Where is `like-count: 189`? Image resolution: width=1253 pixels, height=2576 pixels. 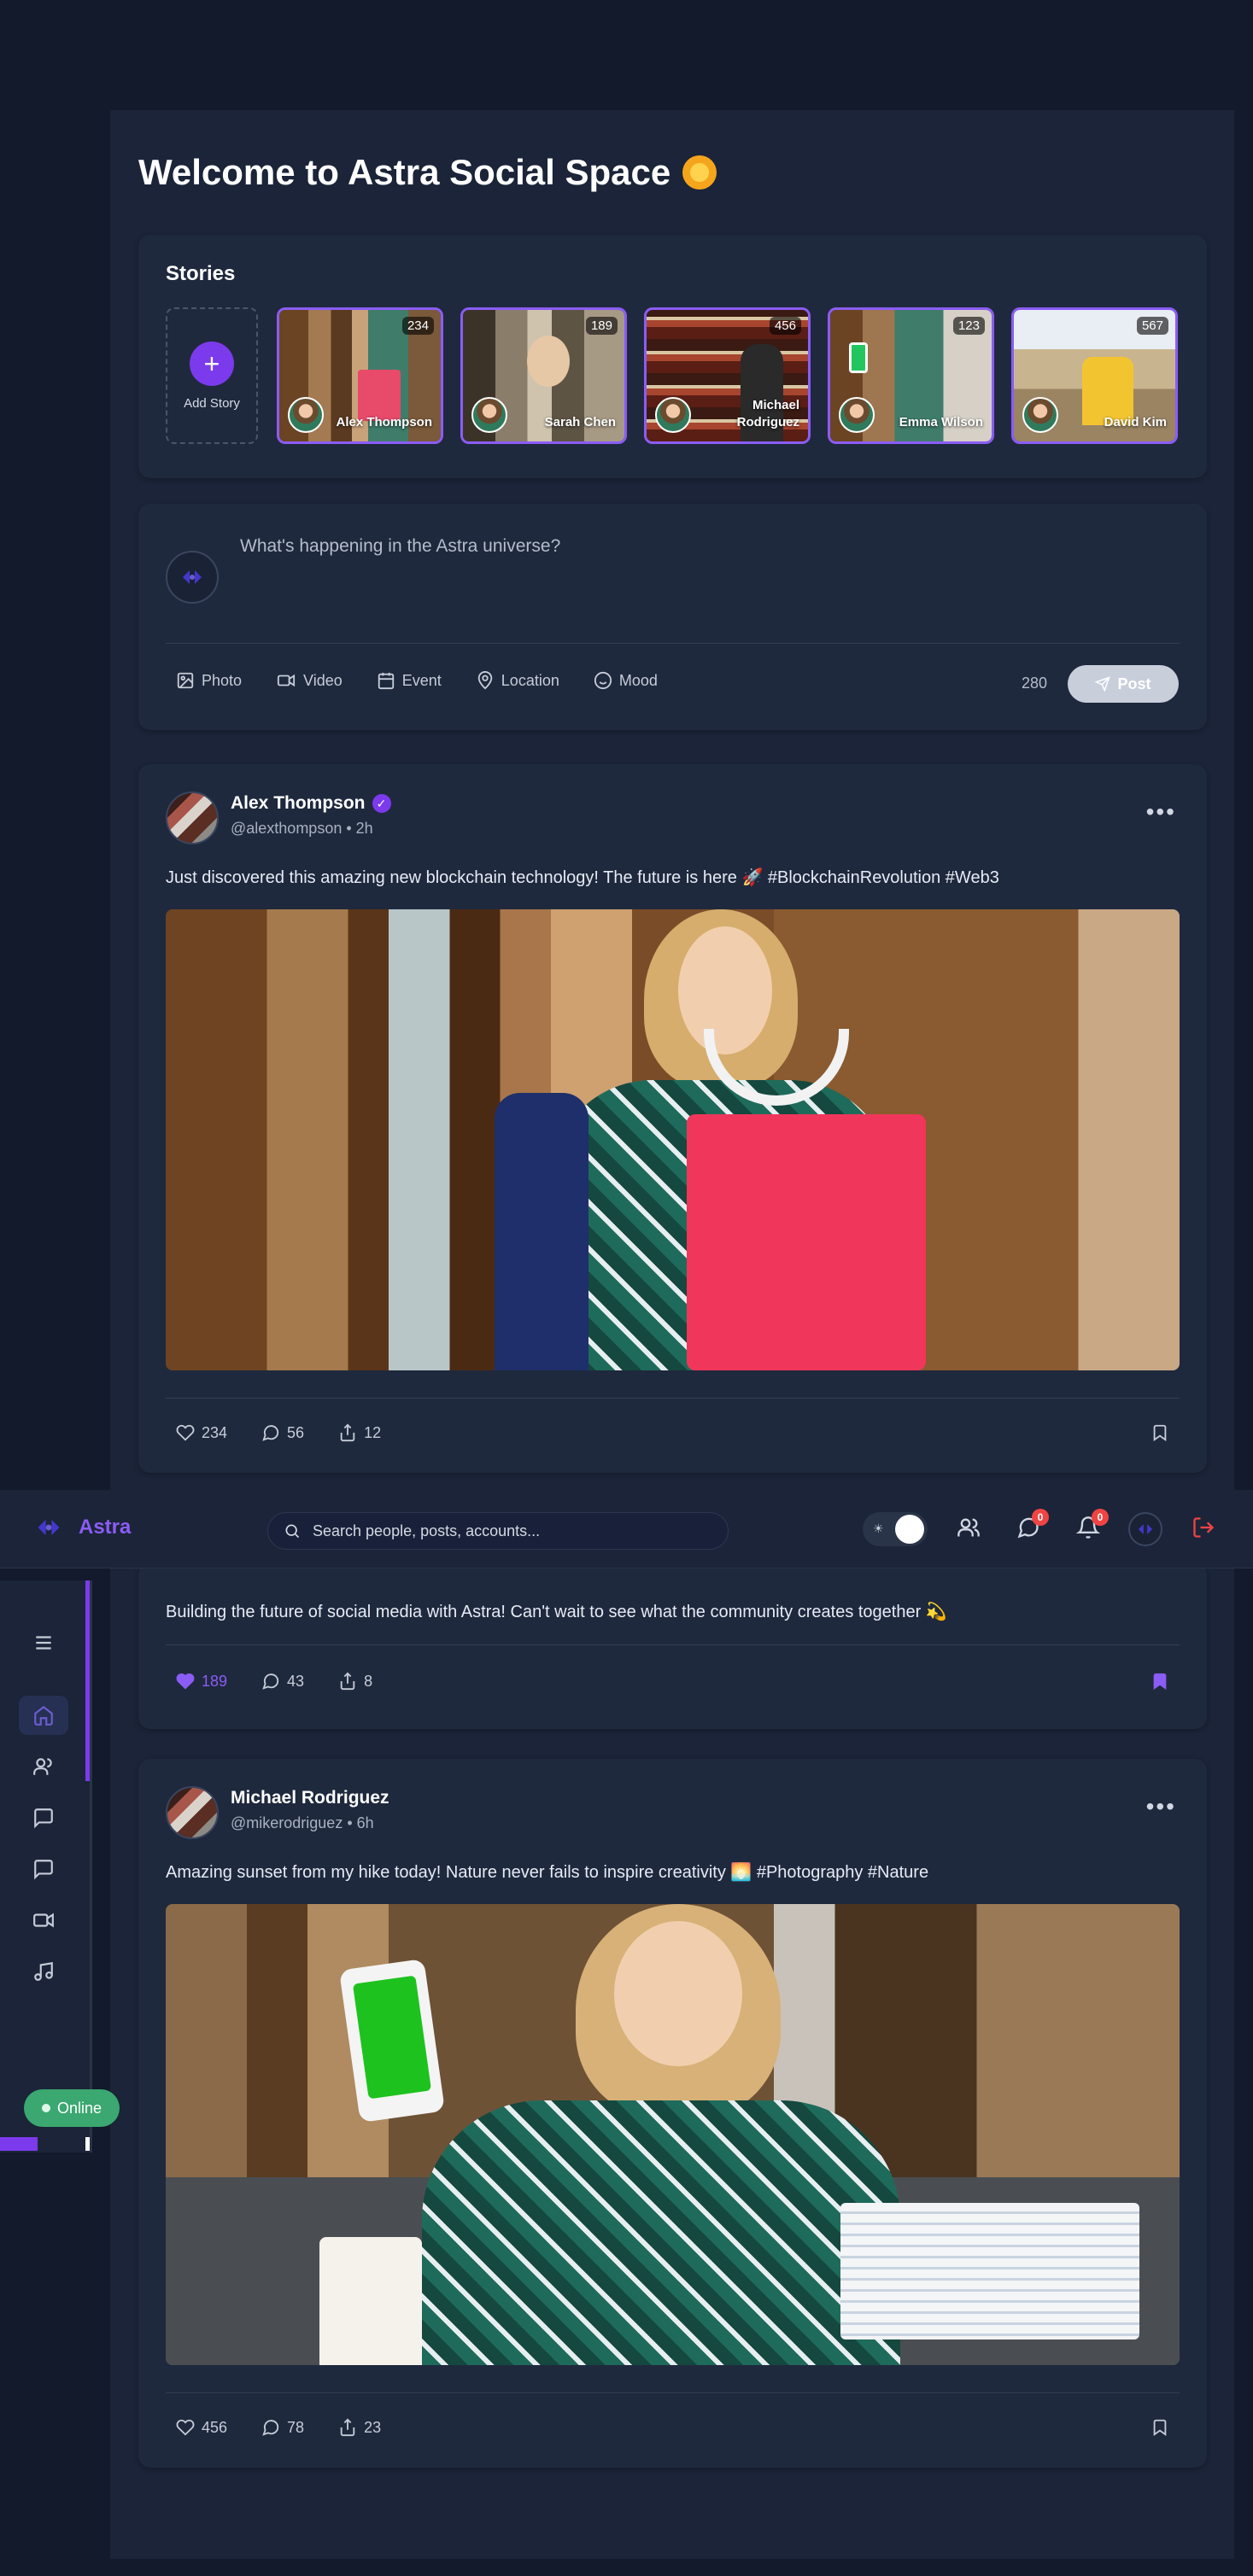
like-count: 189 is located at coordinates (215, 1681).